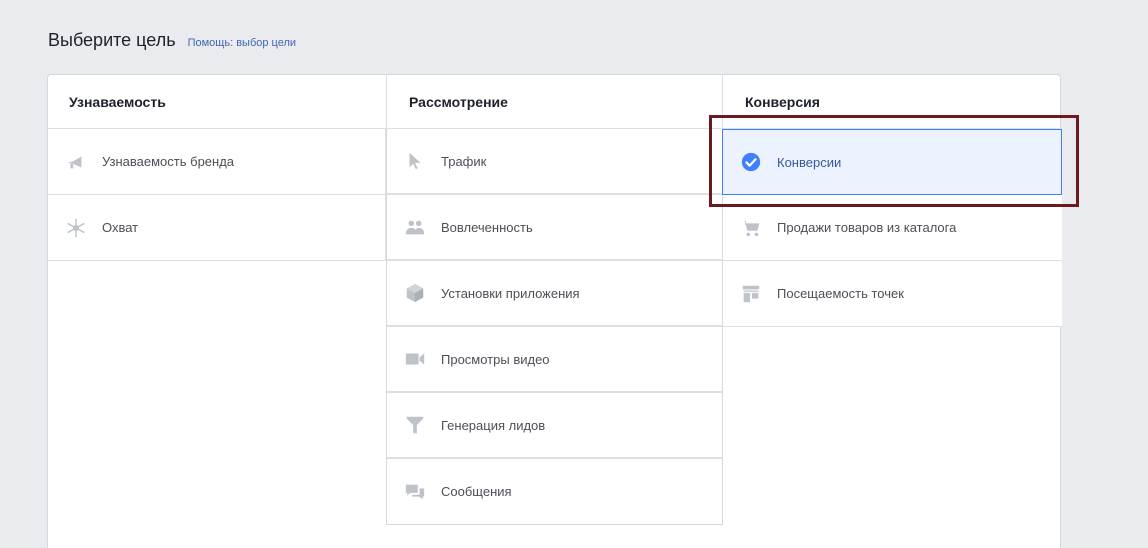 The height and width of the screenshot is (548, 1148). What do you see at coordinates (112, 40) in the screenshot?
I see `page-title: Выберите цель` at bounding box center [112, 40].